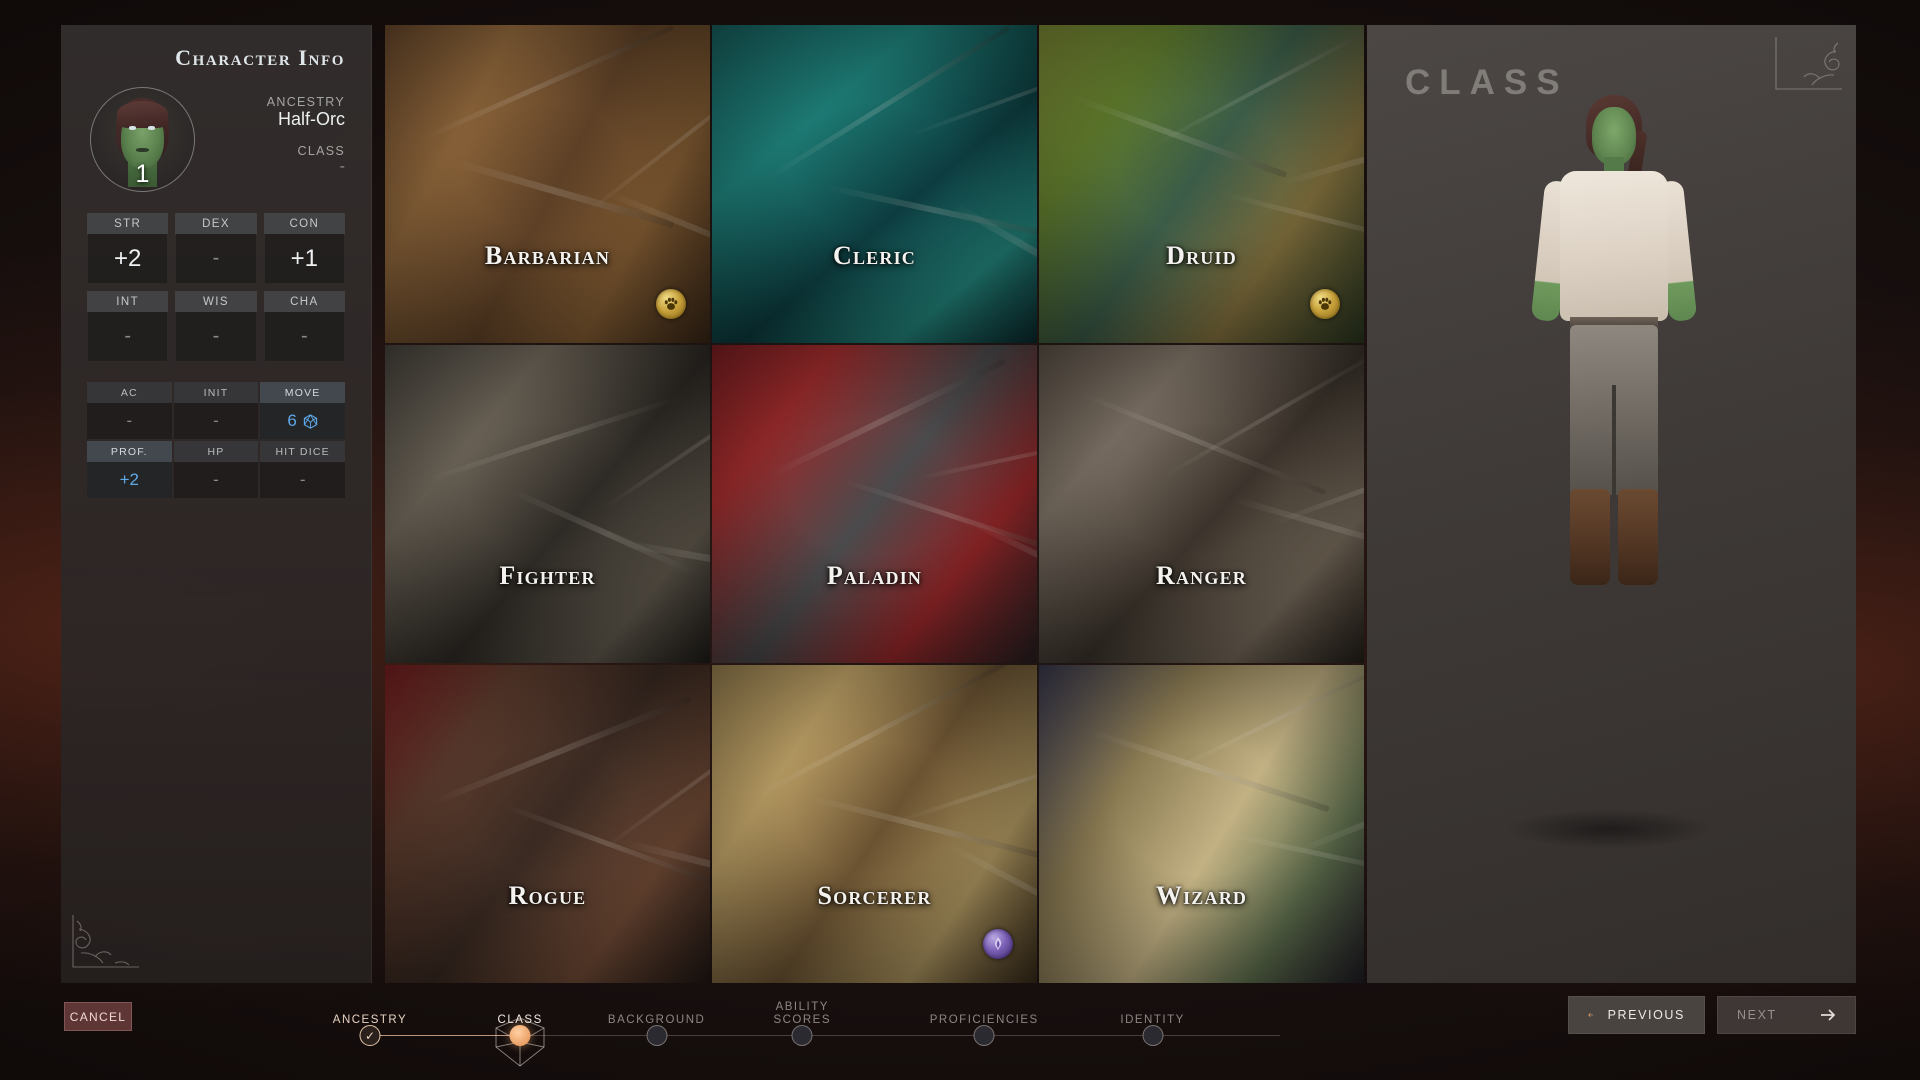 The image size is (1920, 1080). Describe the element at coordinates (216, 410) in the screenshot. I see `stat-init: INIT -` at that location.